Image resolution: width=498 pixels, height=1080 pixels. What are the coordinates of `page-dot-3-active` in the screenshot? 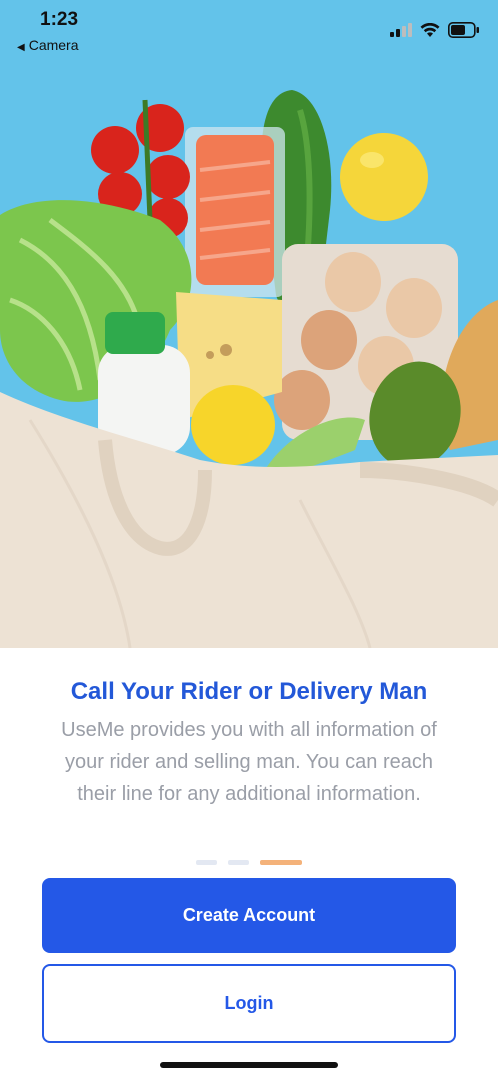 It's located at (281, 862).